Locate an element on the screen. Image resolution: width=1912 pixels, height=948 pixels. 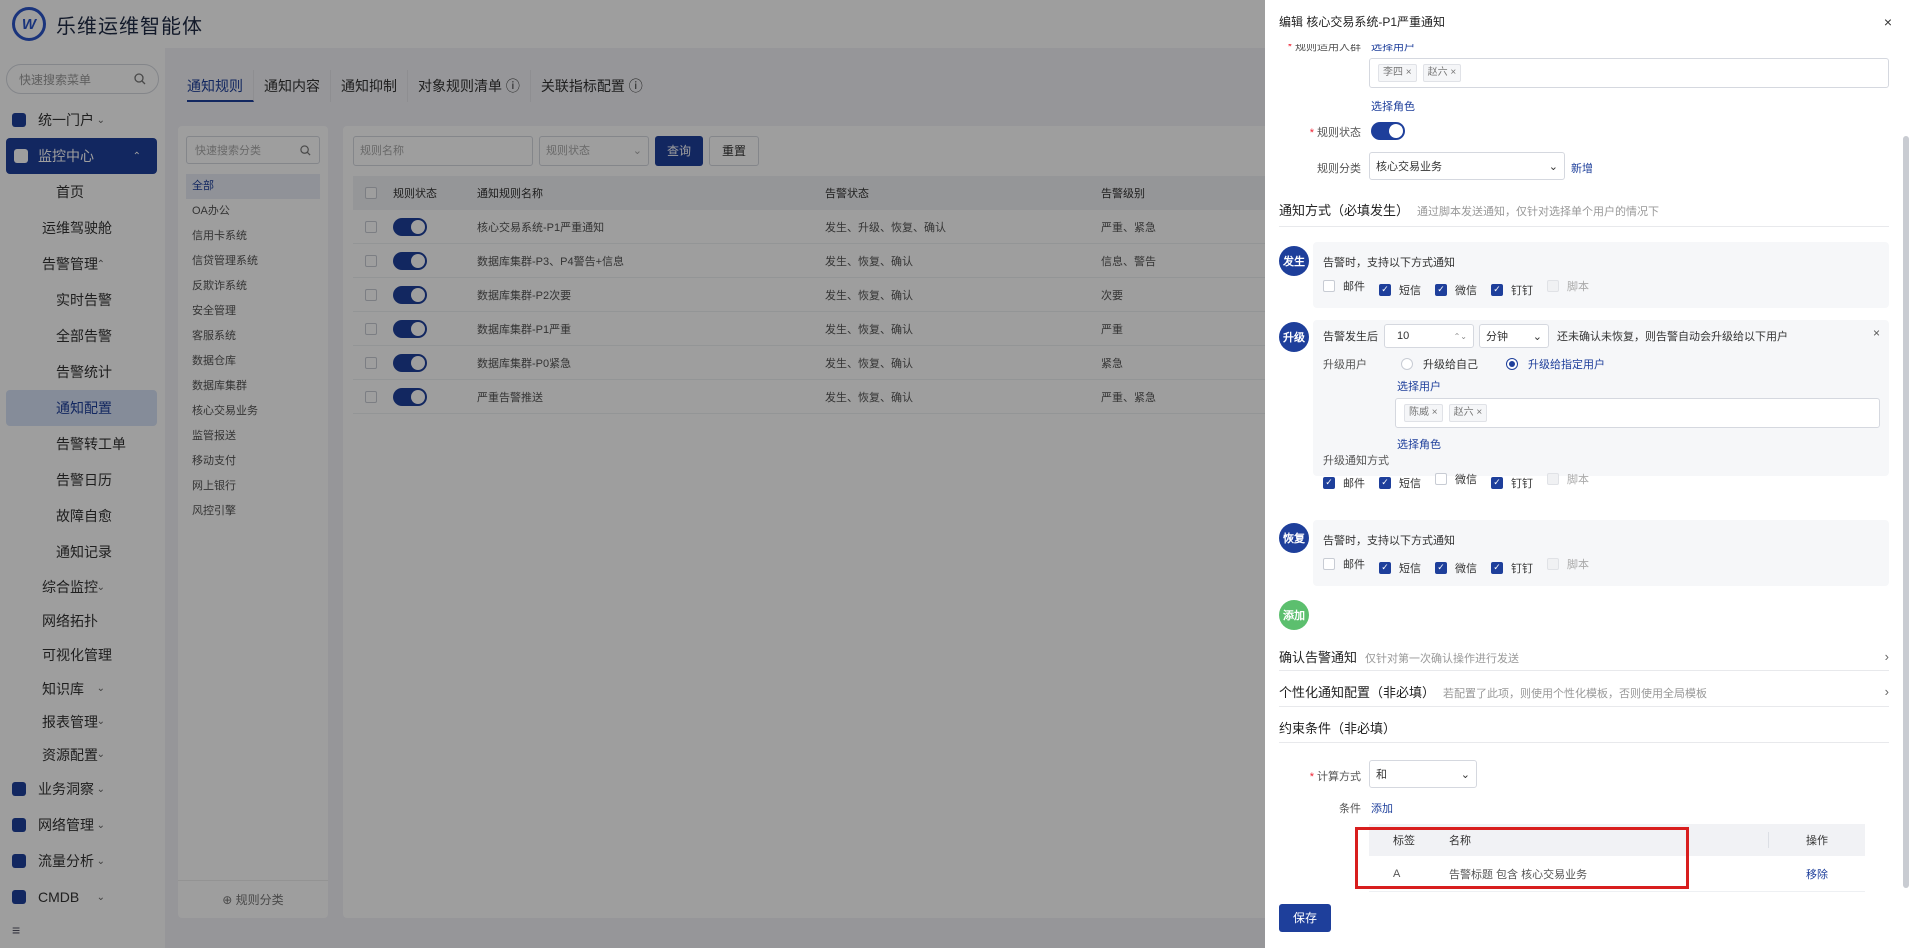
occur-channels: 邮件 ✓ 短信 ✓ 微信 ✓ 钉钉 脚本 is located at coordinates (1463, 288).